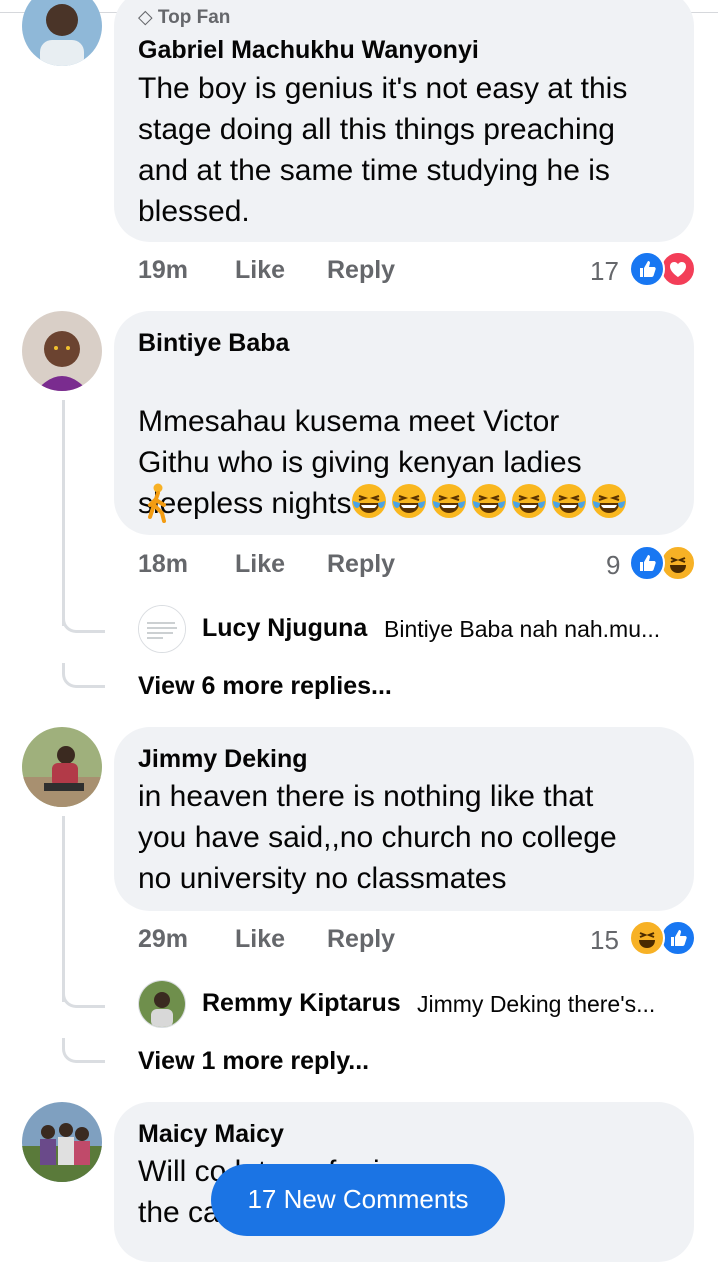 Image resolution: width=718 pixels, height=1262 pixels. Describe the element at coordinates (213, 343) in the screenshot. I see `comment-author: Bintiye Baba` at that location.